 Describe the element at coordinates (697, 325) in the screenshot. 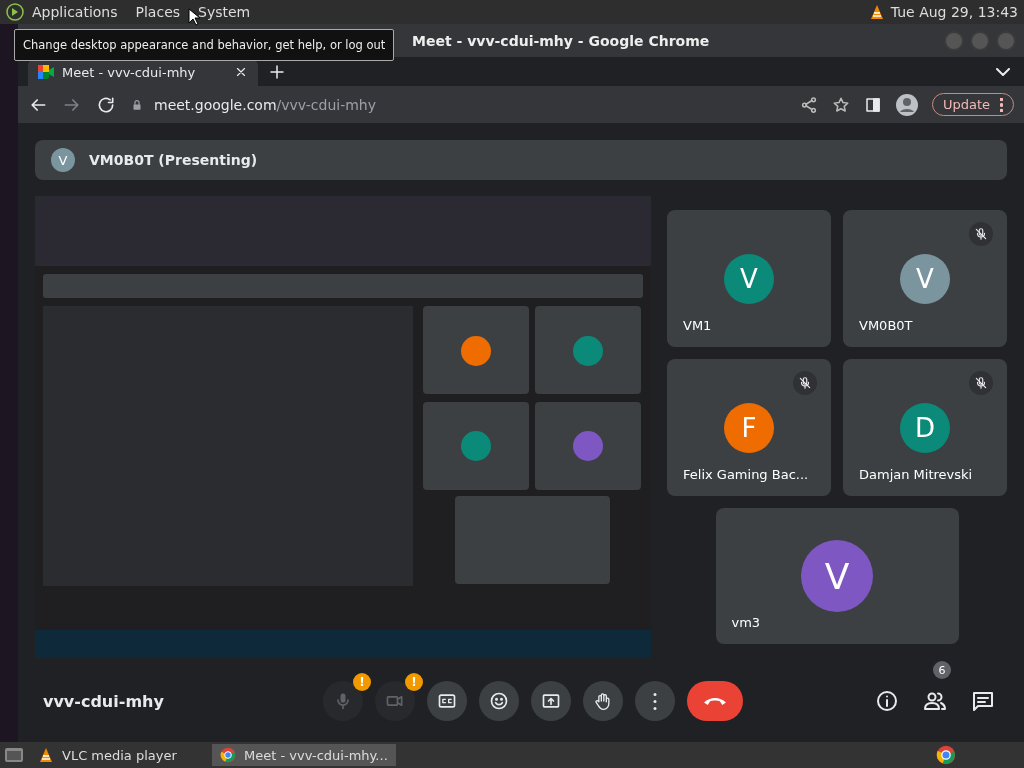

I see `participant-name: VM1` at that location.